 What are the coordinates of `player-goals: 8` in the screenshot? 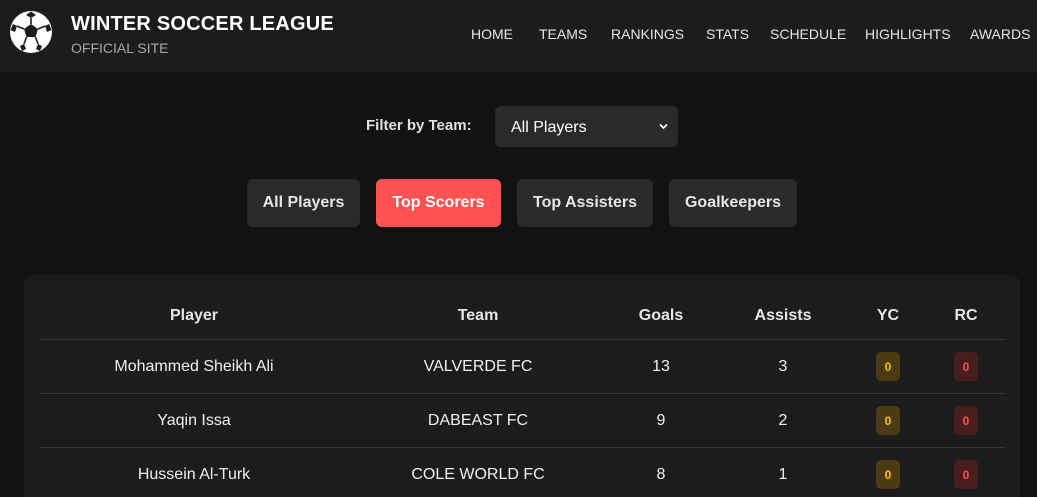 It's located at (661, 474).